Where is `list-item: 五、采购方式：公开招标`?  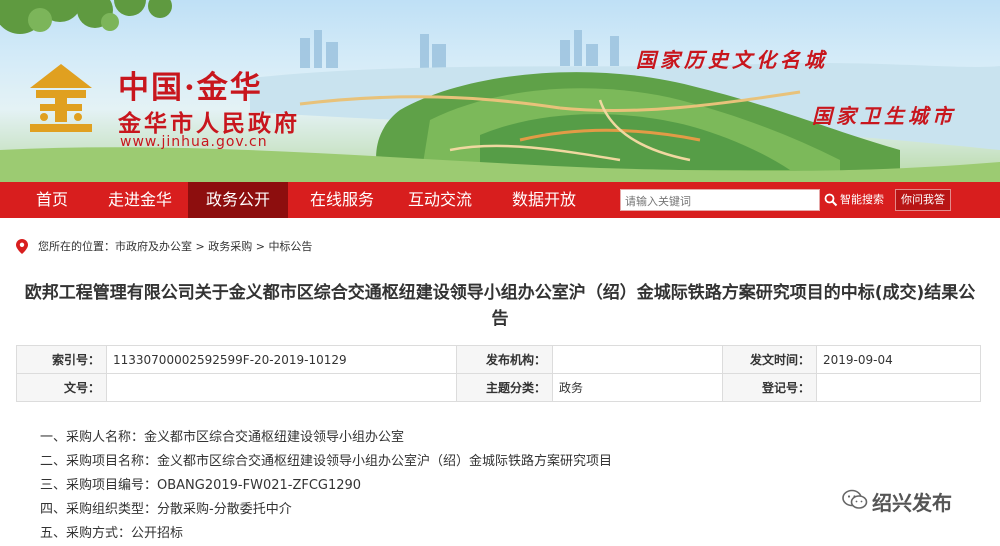
list-item: 五、采购方式：公开招标 is located at coordinates (112, 533).